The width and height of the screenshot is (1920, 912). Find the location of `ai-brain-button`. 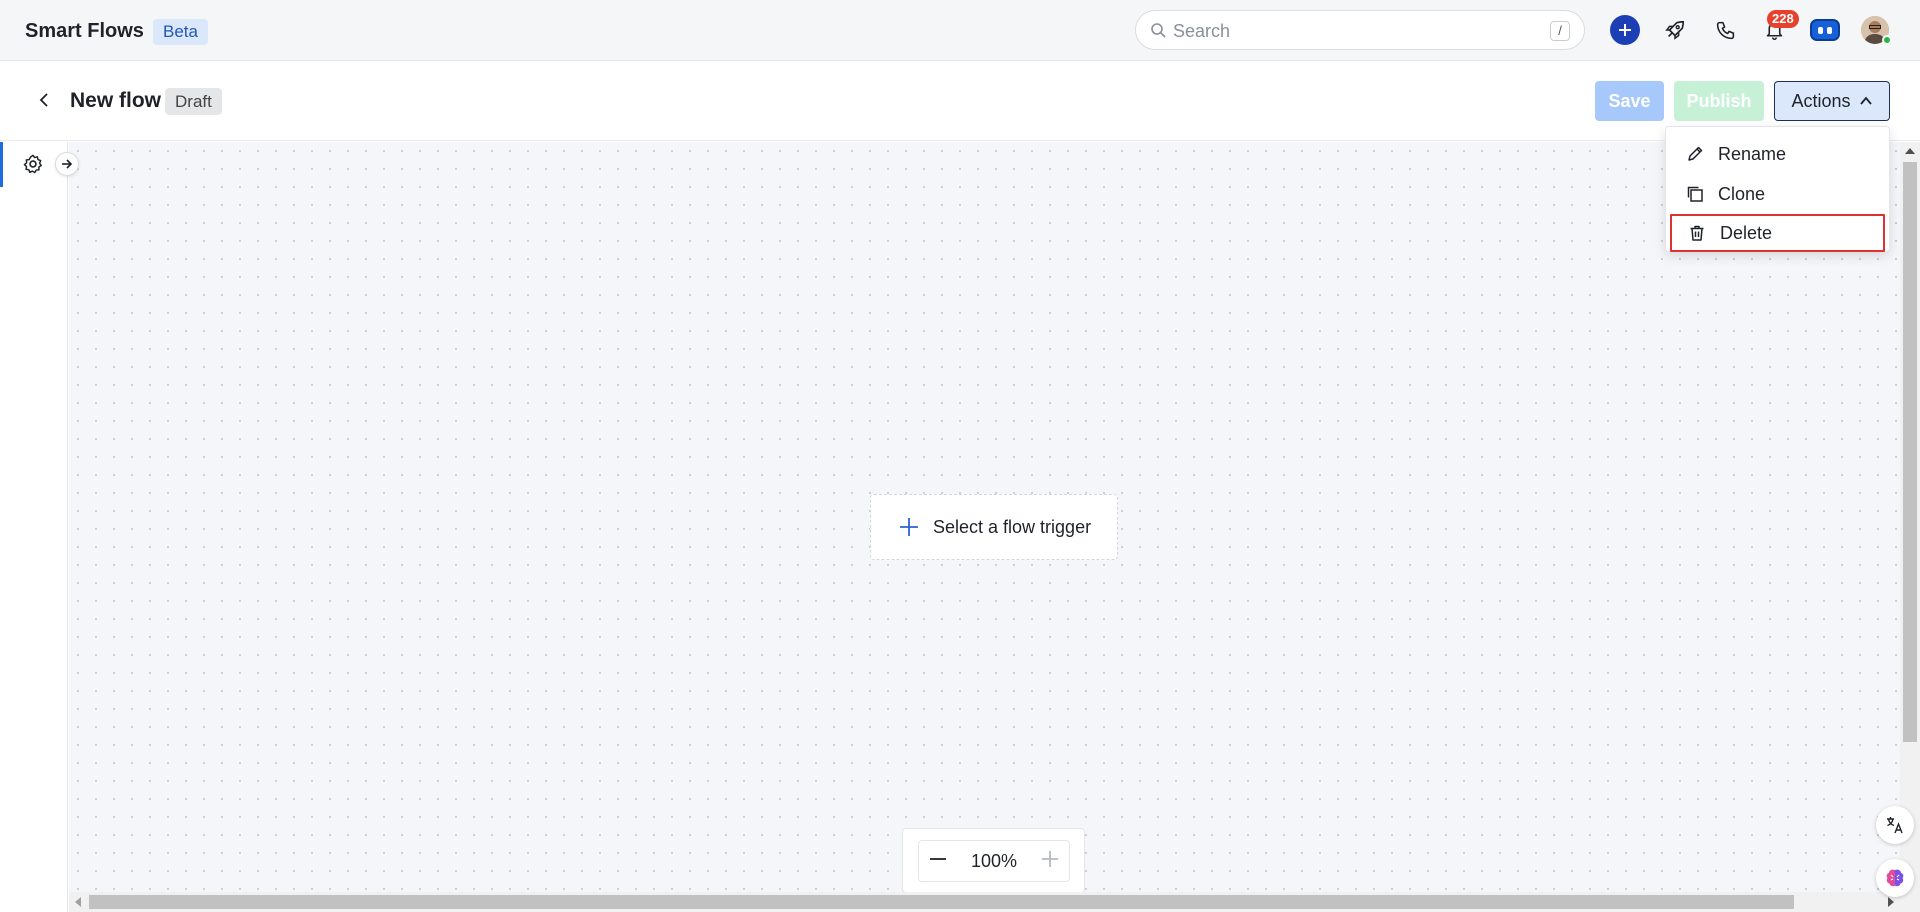

ai-brain-button is located at coordinates (1895, 878).